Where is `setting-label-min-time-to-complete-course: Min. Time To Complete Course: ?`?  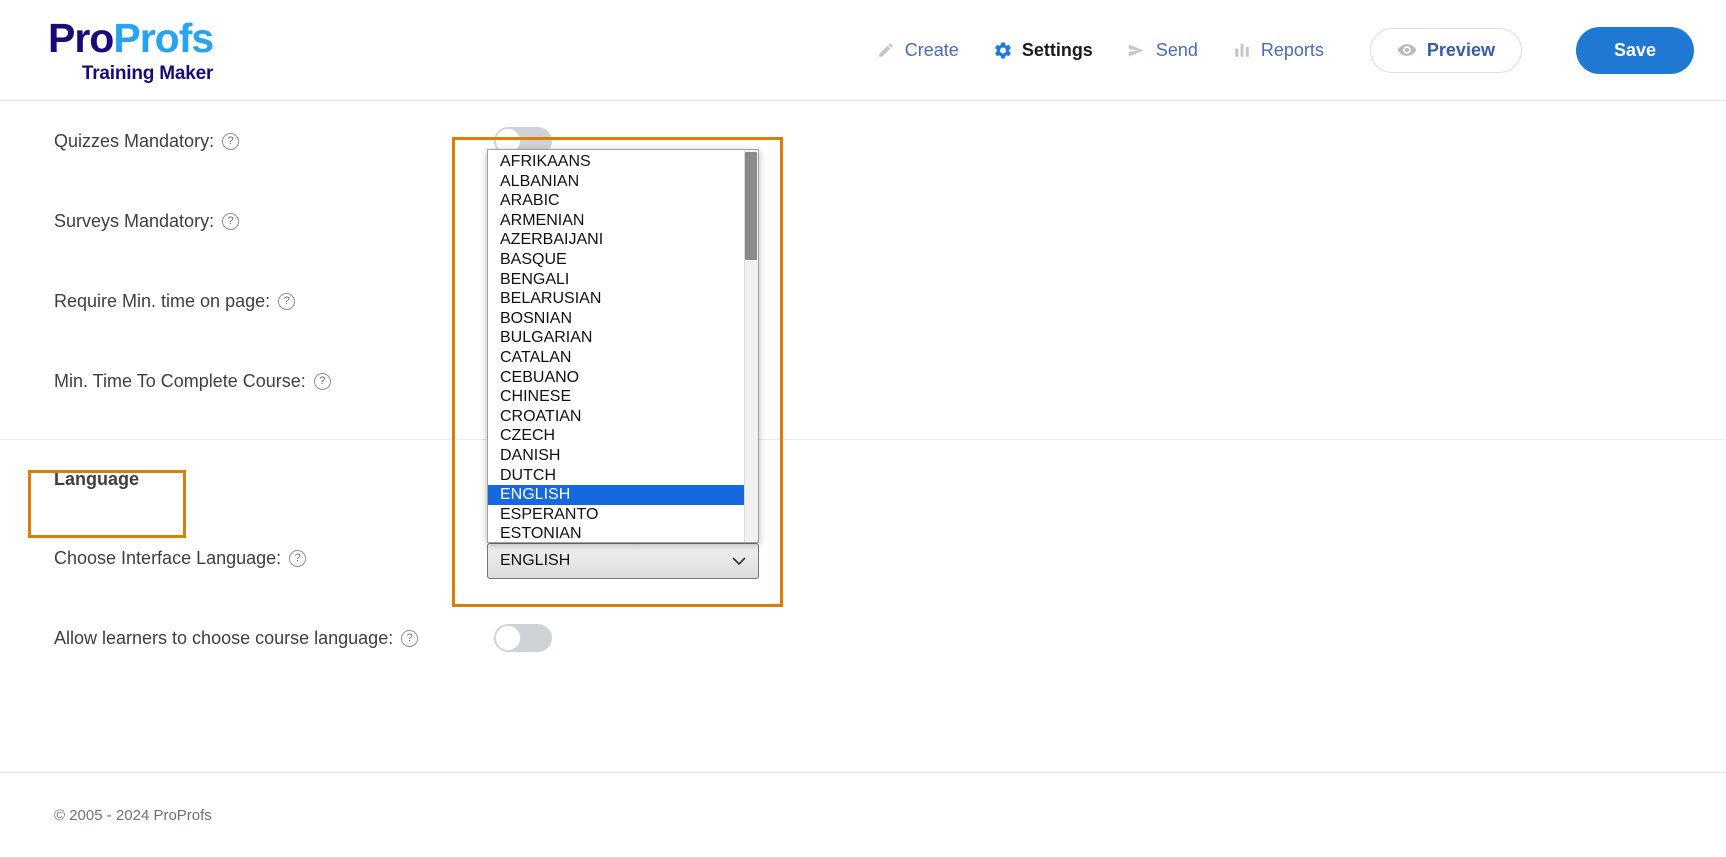
setting-label-min-time-to-complete-course: Min. Time To Complete Course: ? is located at coordinates (274, 381).